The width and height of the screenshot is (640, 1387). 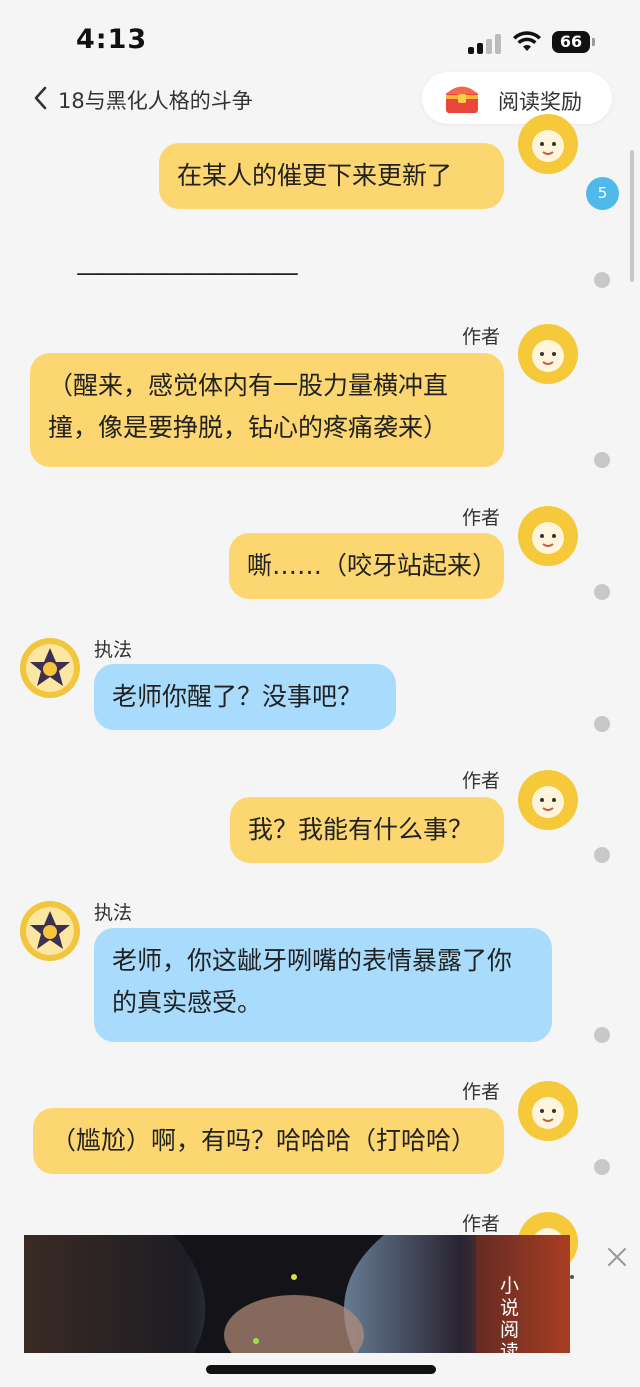 I want to click on message-bubble: （尴尬）啊，有吗？哈哈哈（打哈哈）, so click(x=268, y=1141).